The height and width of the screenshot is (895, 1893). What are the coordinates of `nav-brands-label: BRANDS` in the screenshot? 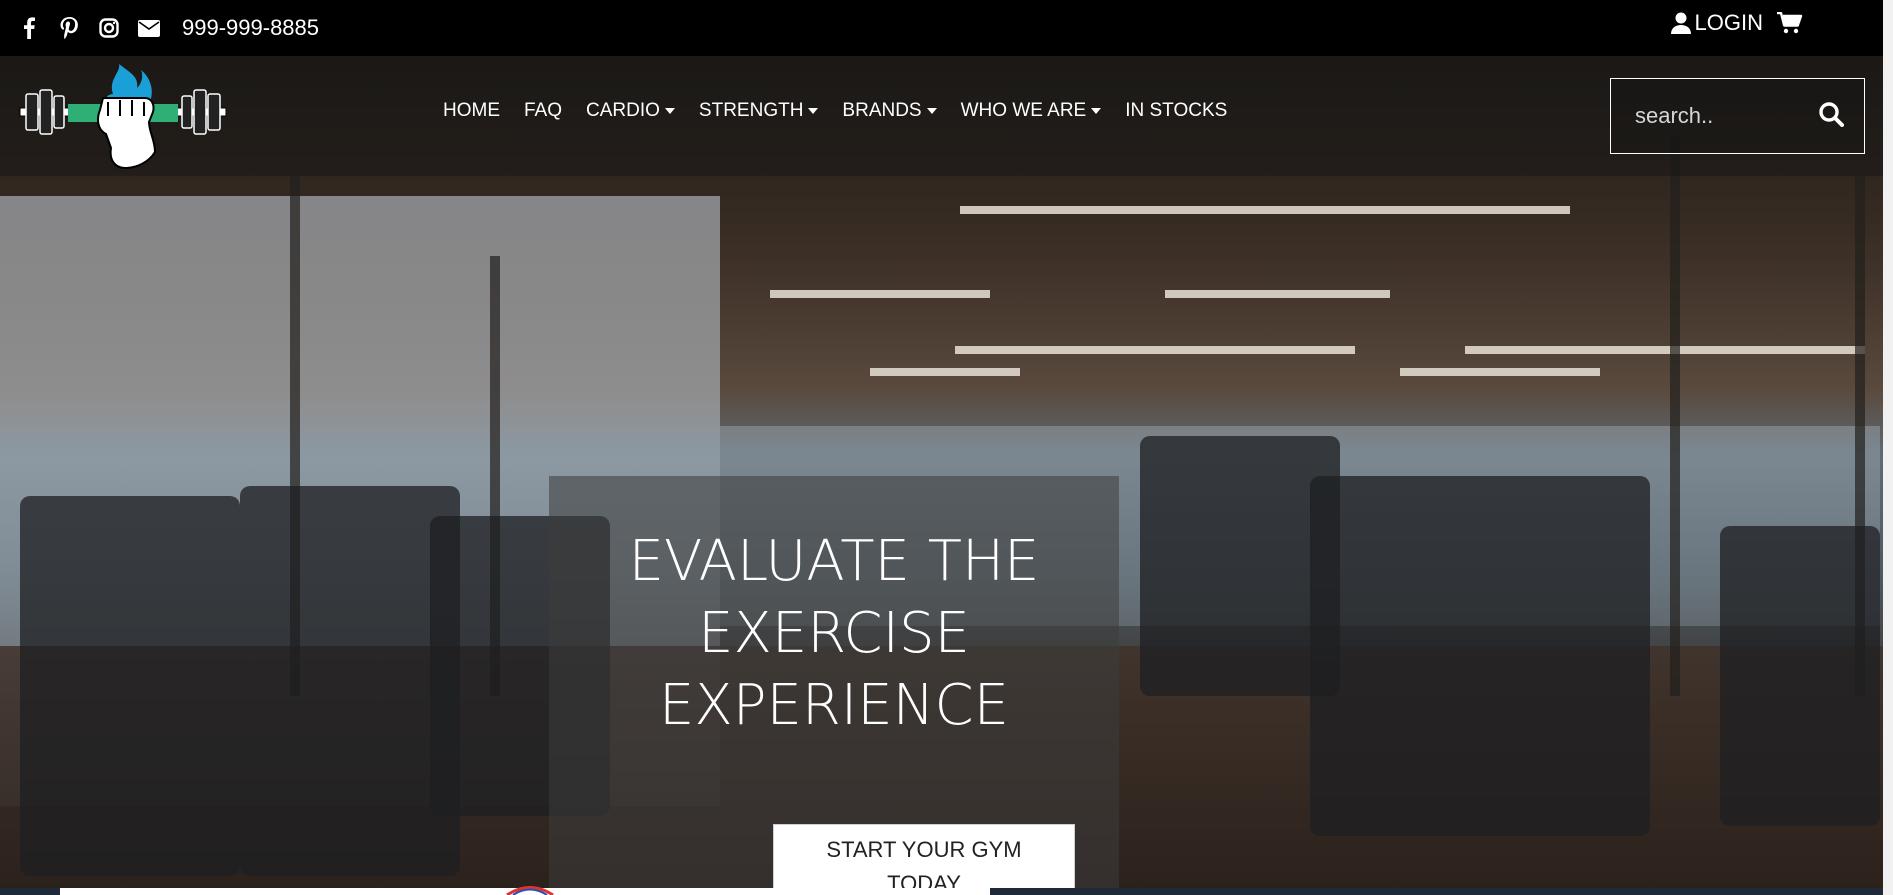 It's located at (882, 110).